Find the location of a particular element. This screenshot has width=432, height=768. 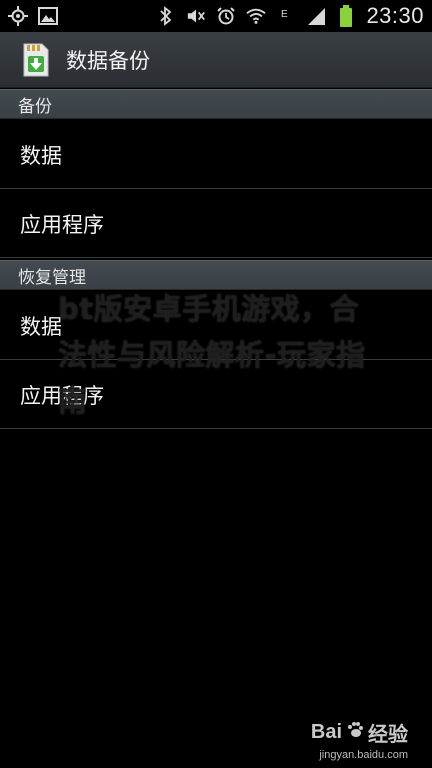

e-network-icon: E is located at coordinates (286, 16).